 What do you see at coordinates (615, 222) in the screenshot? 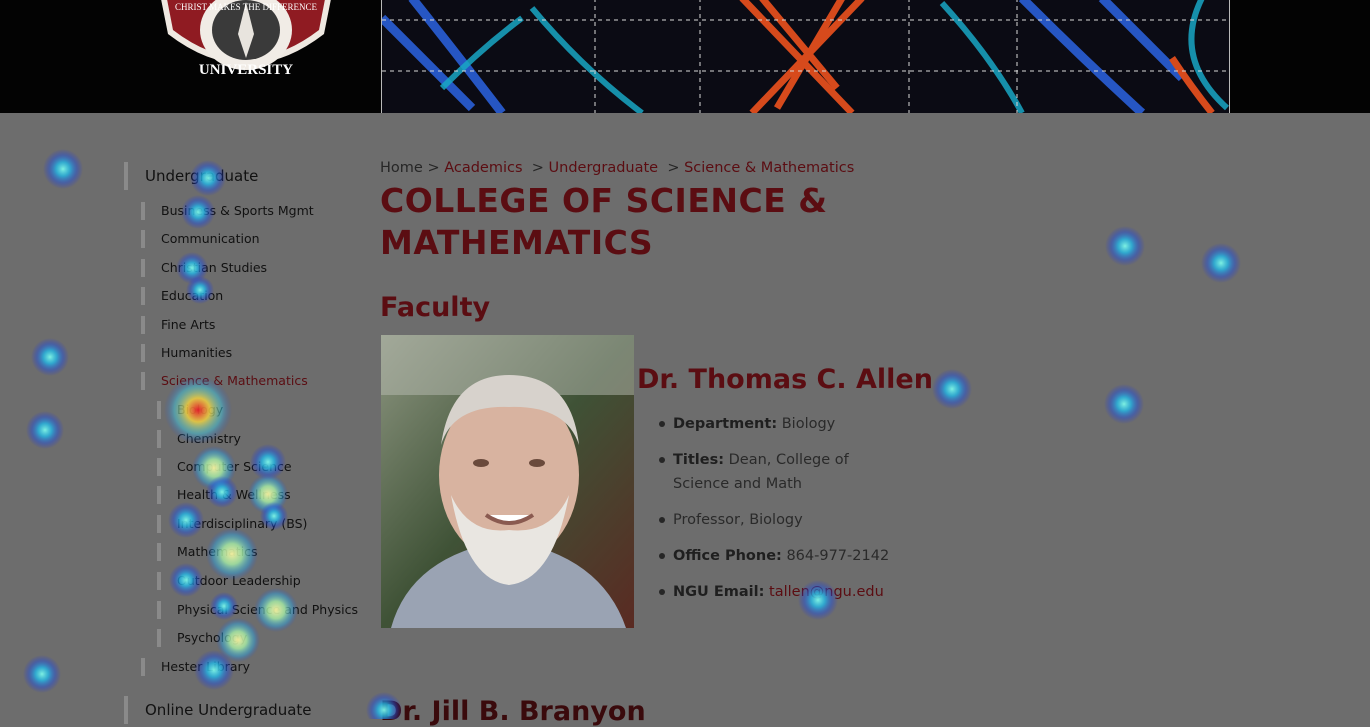
I see `page-title: COLLEGE OF SCIENCE & MATHEMATICS` at bounding box center [615, 222].